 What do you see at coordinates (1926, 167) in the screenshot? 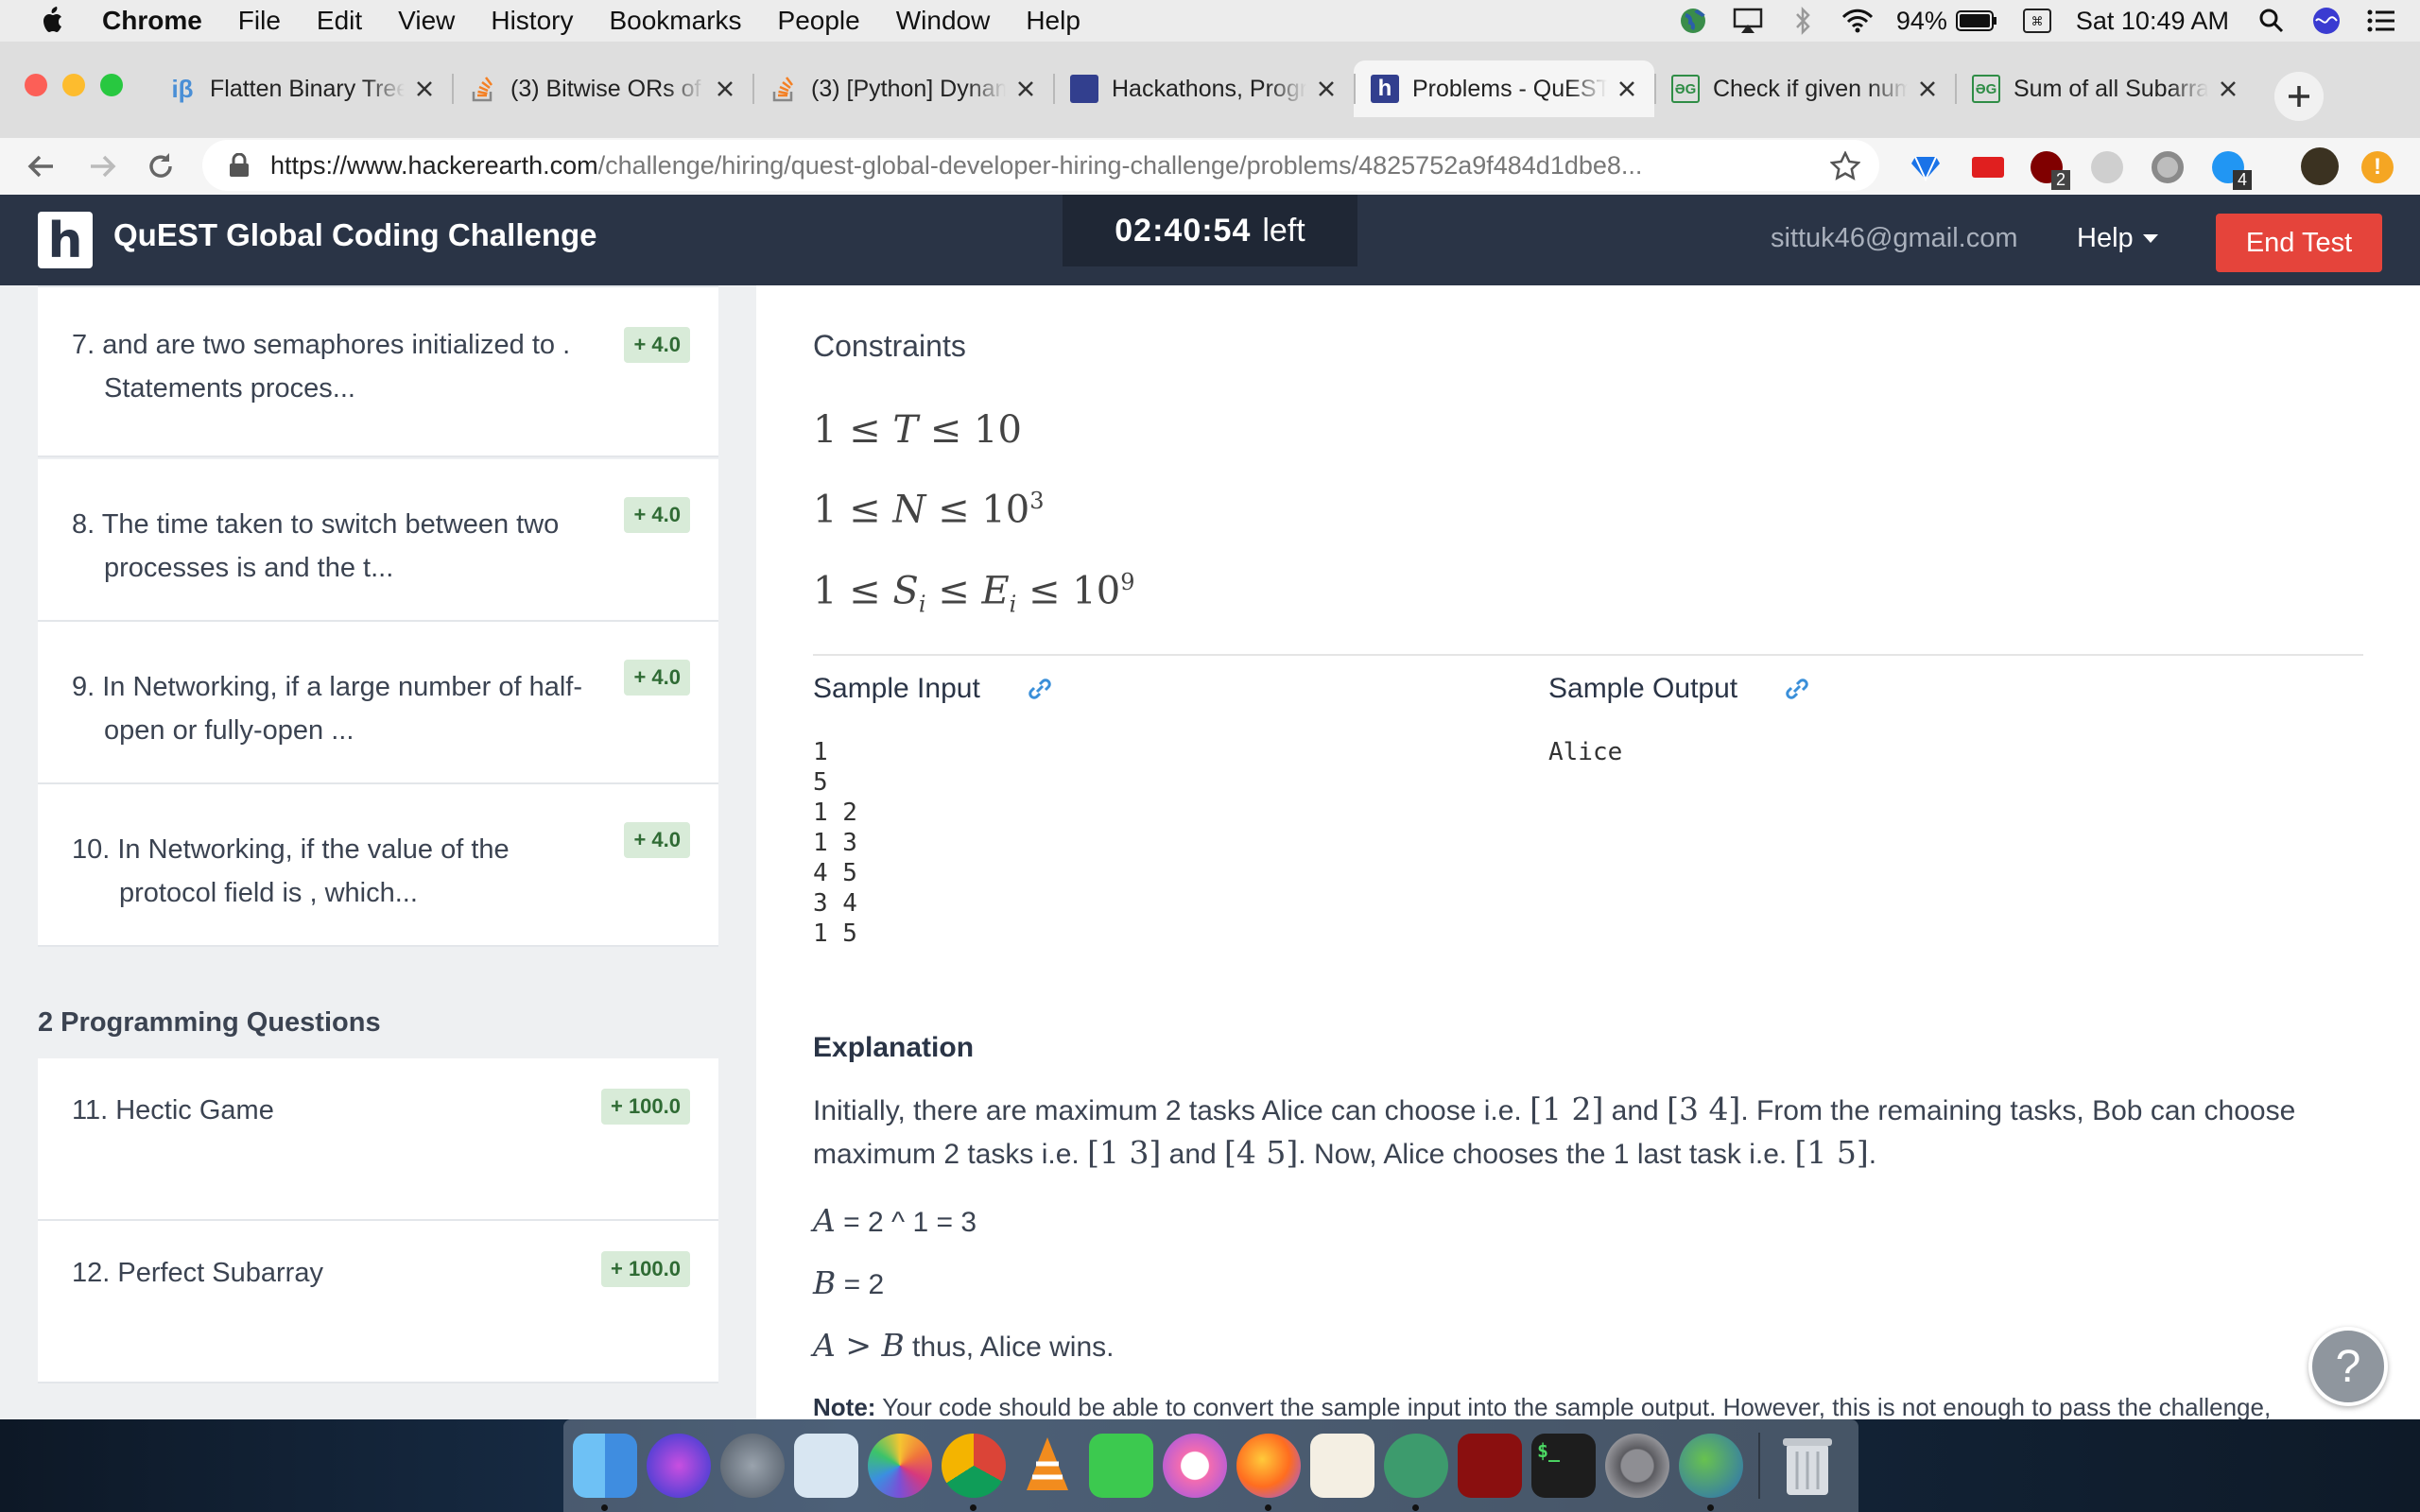
I see `extension-diamond-icon` at bounding box center [1926, 167].